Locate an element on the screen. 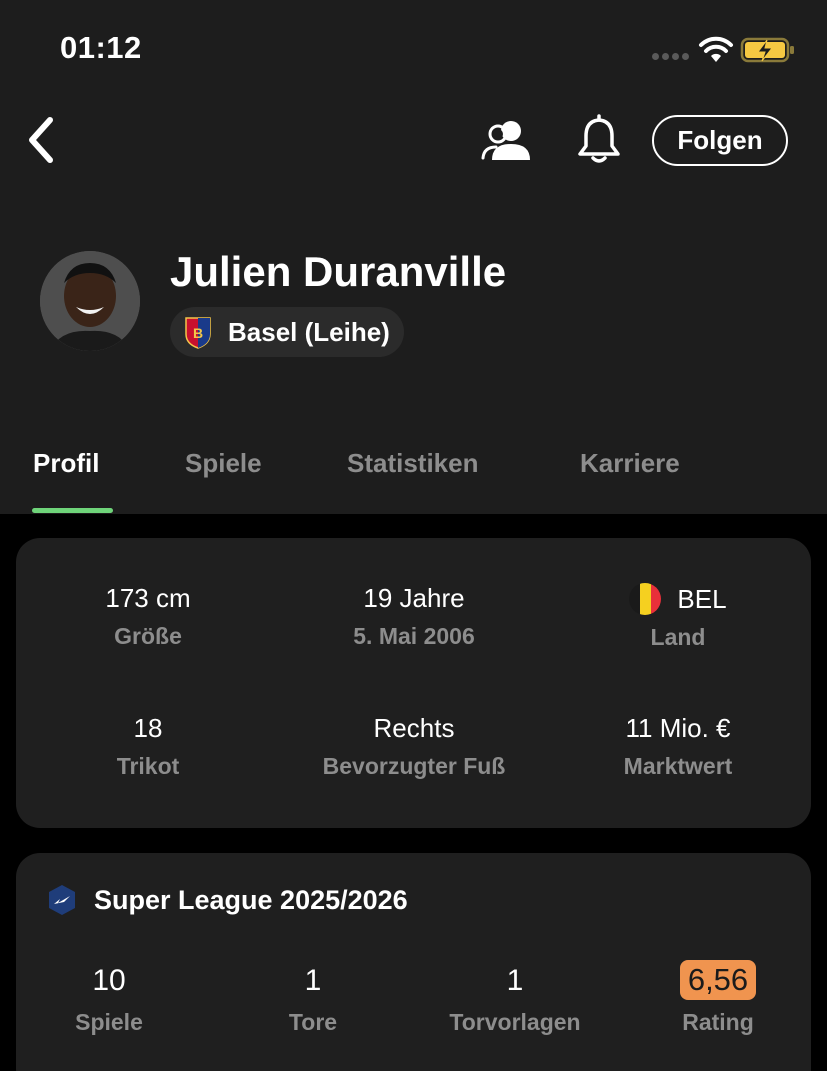 The image size is (827, 1071). super-league-icon is located at coordinates (62, 900).